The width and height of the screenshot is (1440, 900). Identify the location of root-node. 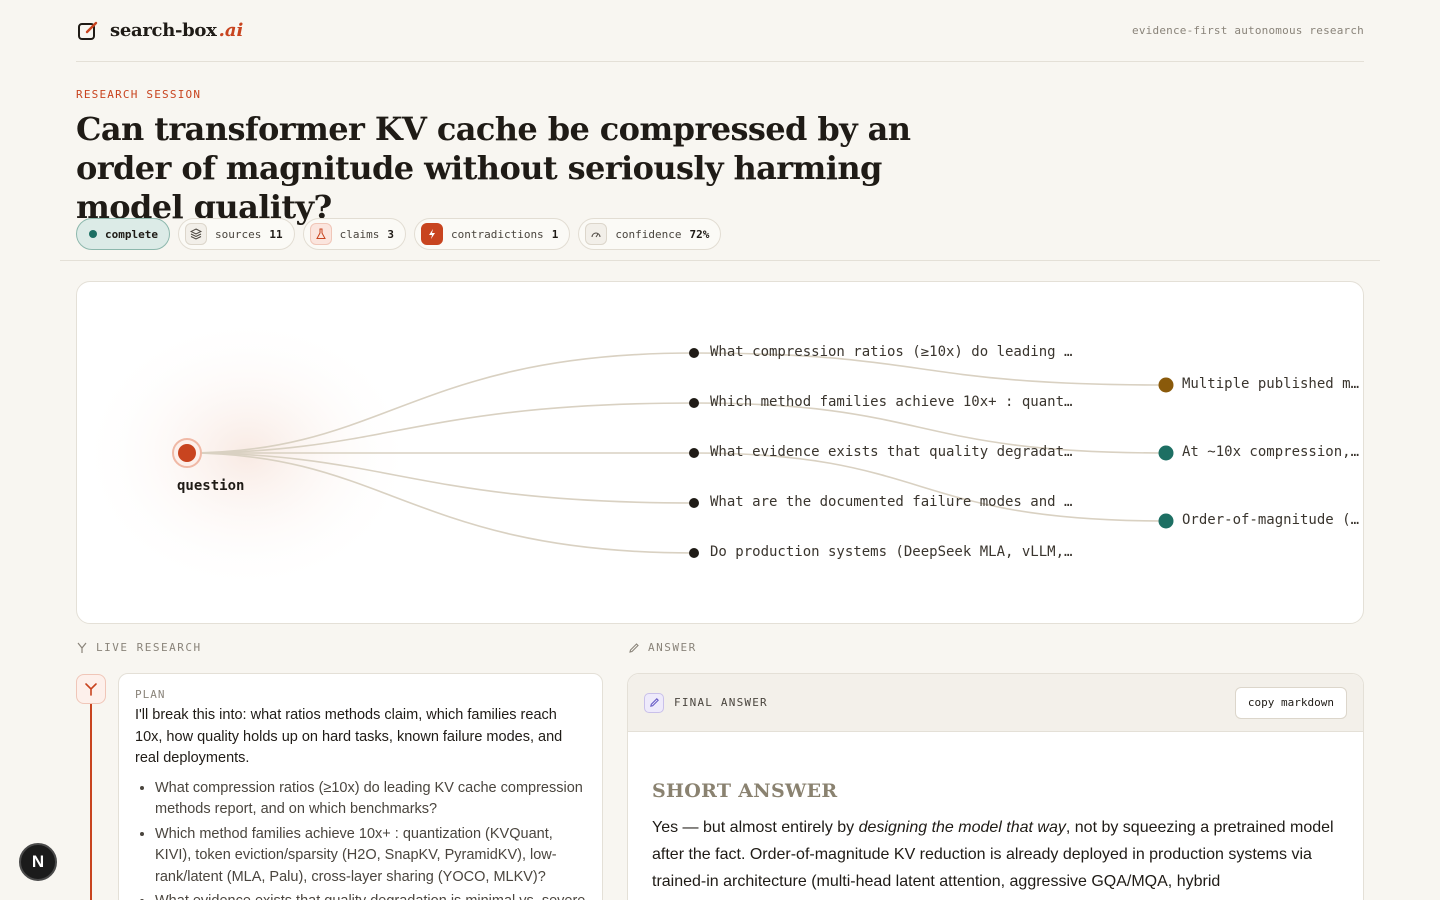
(187, 453).